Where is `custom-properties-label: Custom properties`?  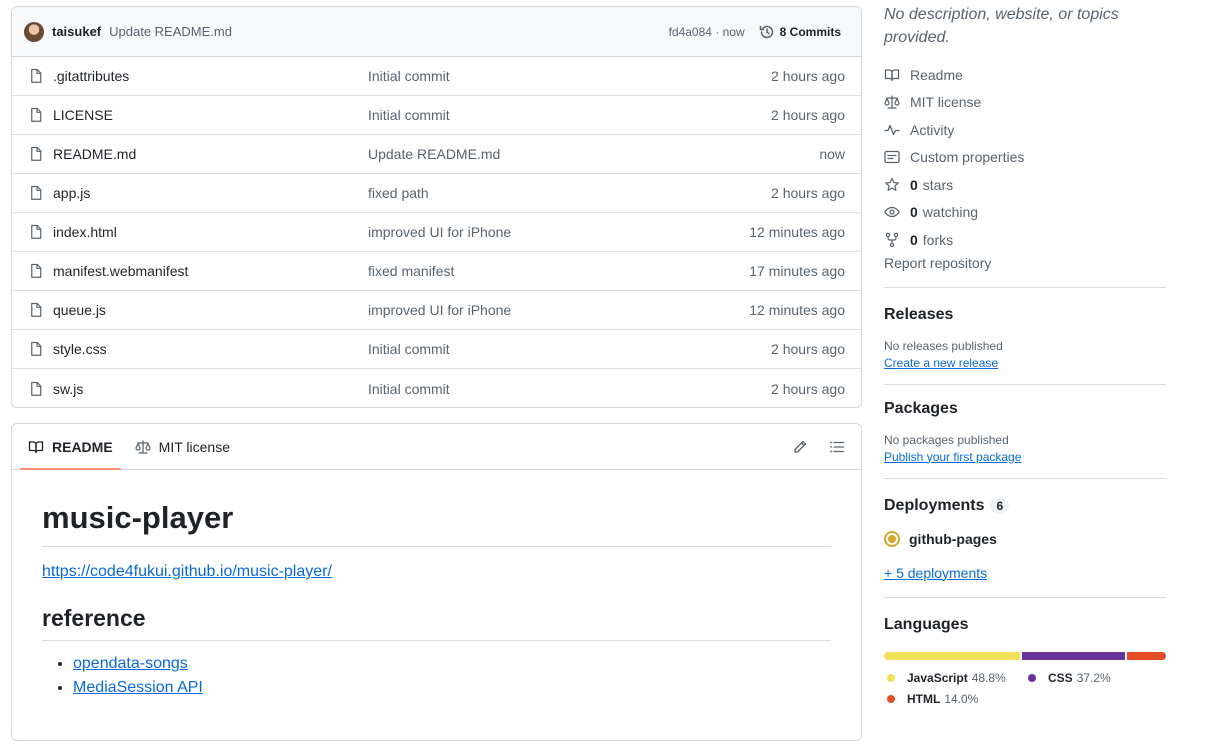
custom-properties-label: Custom properties is located at coordinates (967, 157).